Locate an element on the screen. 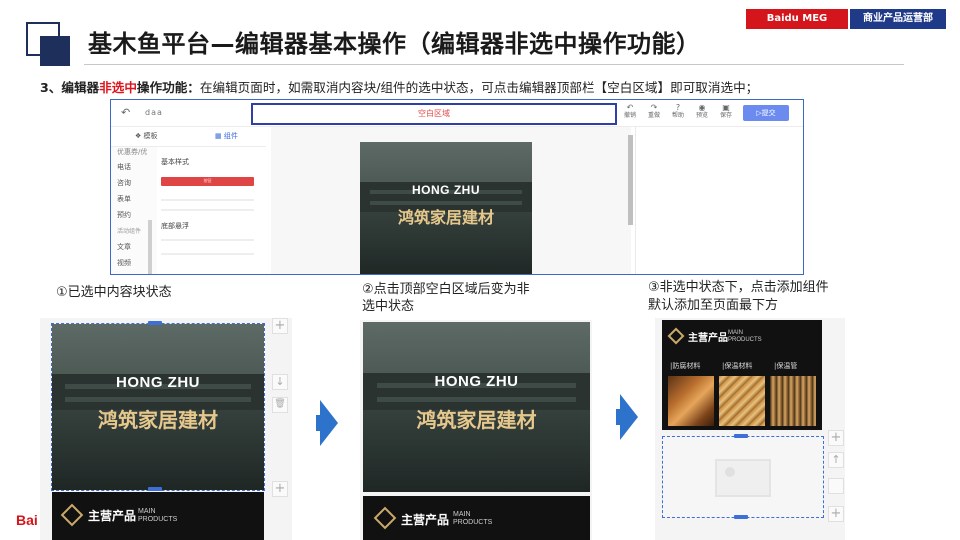 This screenshot has height=540, width=960. title-divider is located at coordinates (494, 64).